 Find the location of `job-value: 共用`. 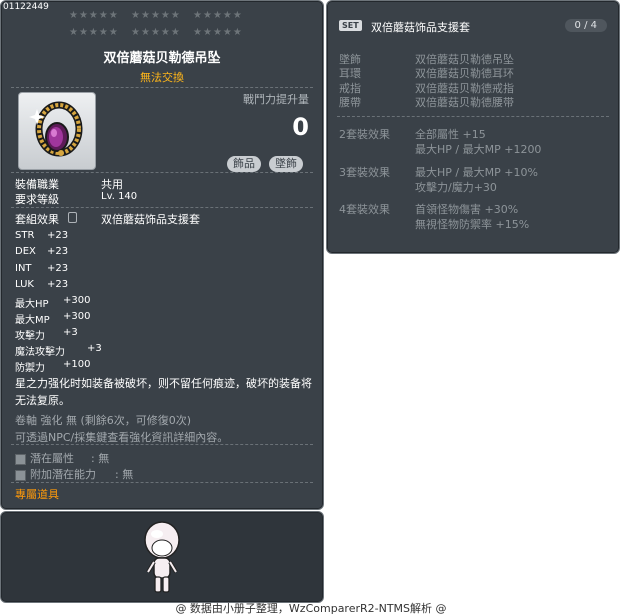

job-value: 共用 is located at coordinates (112, 184).